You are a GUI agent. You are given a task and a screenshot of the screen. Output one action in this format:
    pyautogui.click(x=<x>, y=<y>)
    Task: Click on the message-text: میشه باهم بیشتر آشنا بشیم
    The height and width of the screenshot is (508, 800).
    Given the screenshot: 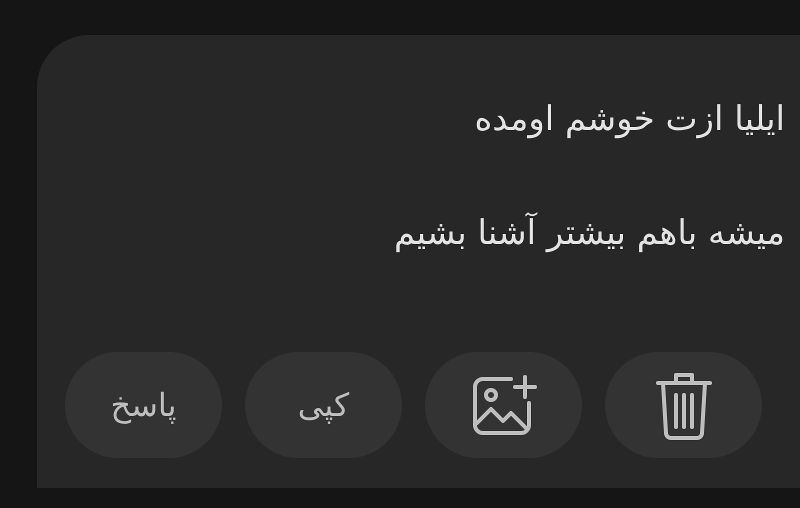 What is the action you would take?
    pyautogui.click(x=589, y=233)
    